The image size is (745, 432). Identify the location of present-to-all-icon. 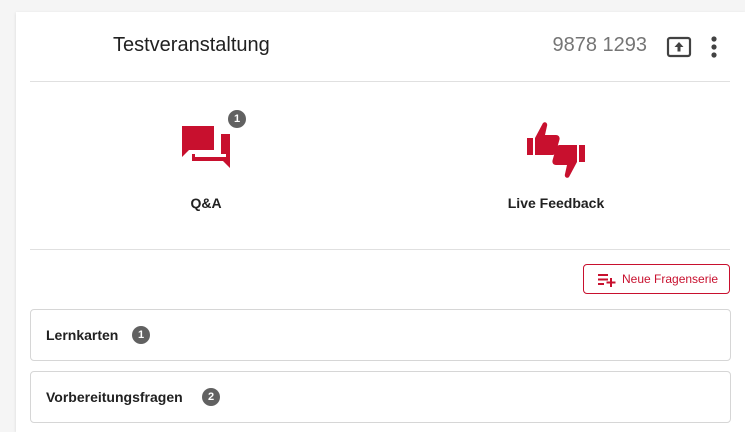
(679, 47).